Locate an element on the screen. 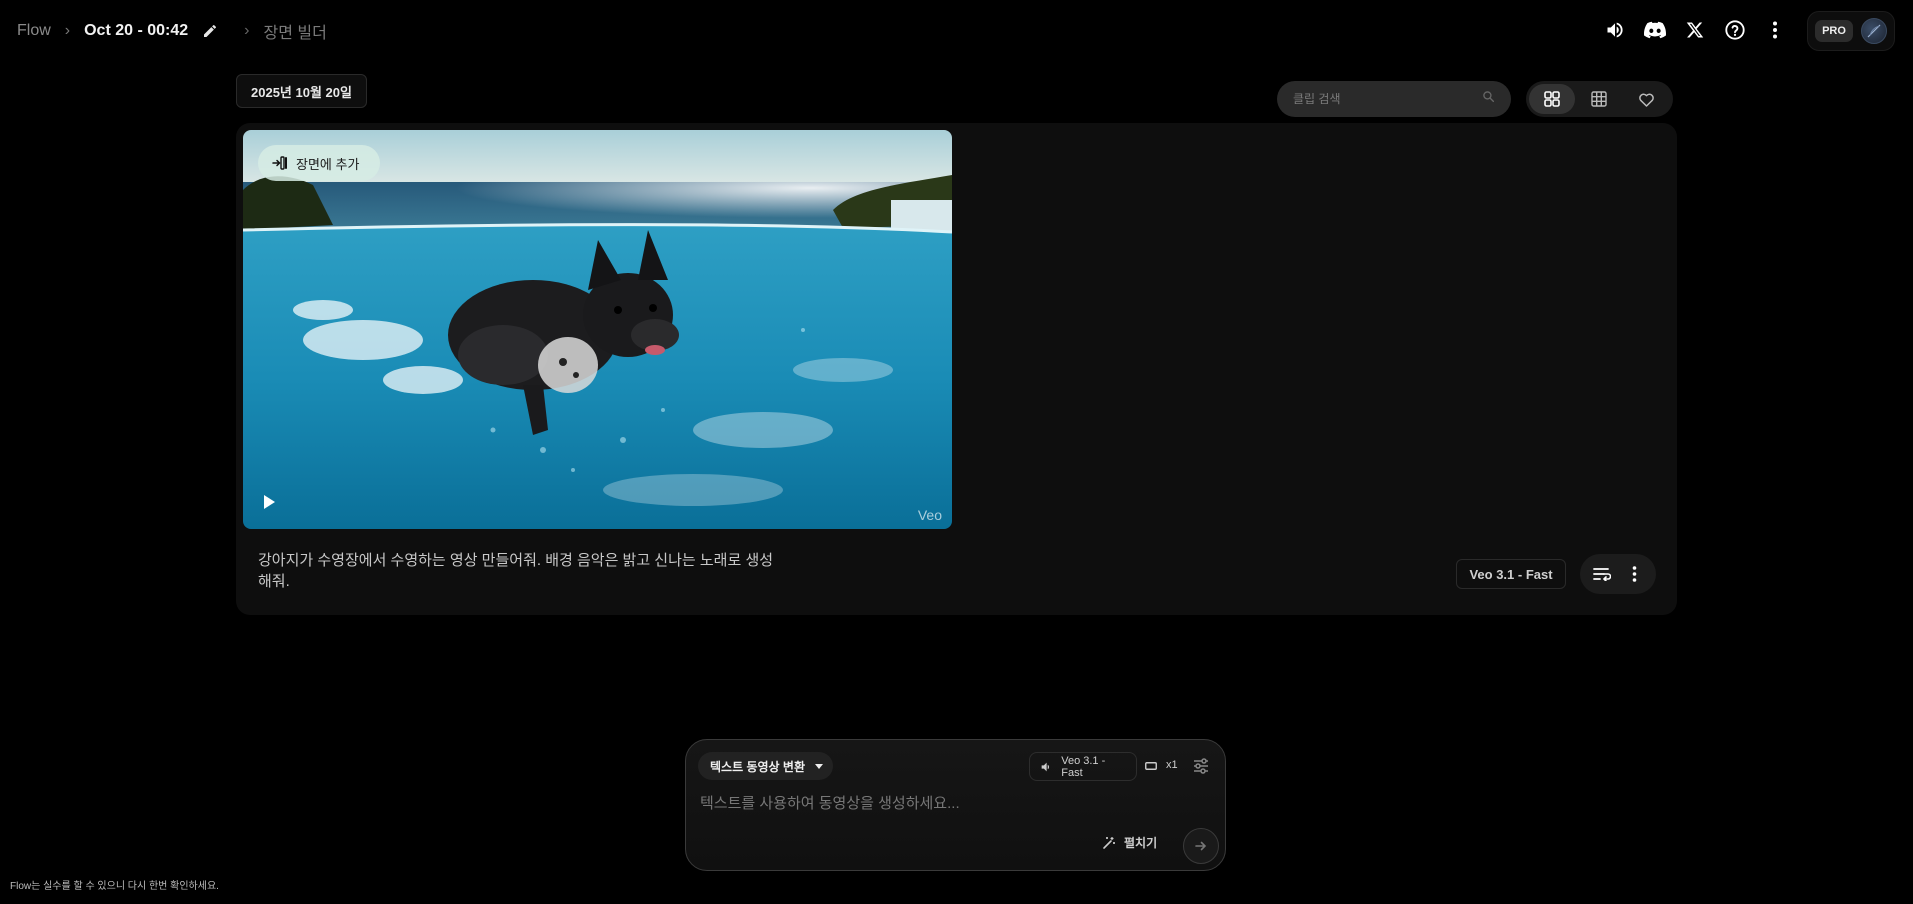 The width and height of the screenshot is (1913, 904). top-icon-group is located at coordinates (1695, 30).